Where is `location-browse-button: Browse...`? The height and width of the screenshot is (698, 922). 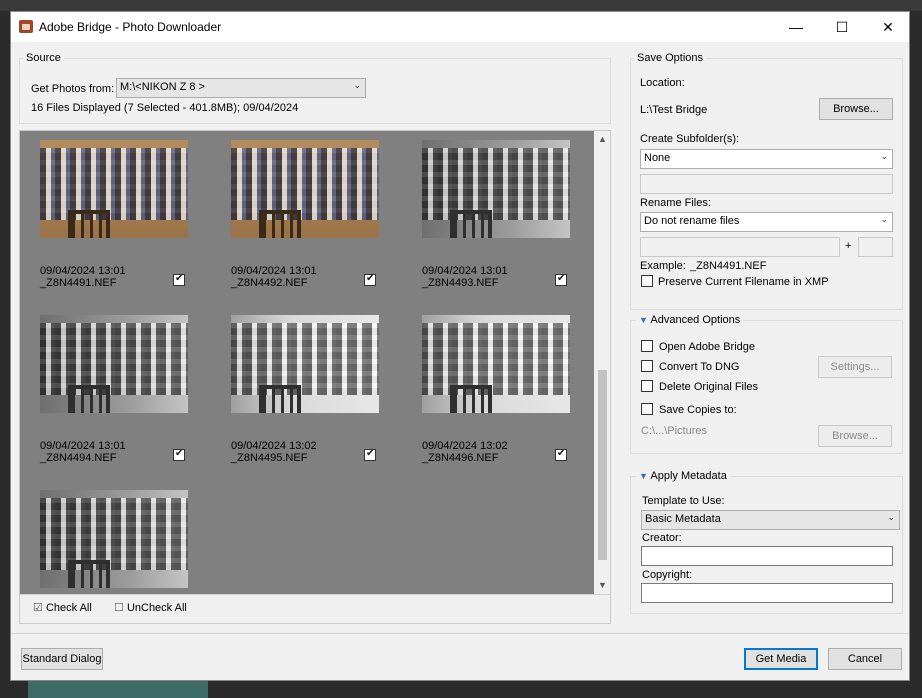
location-browse-button: Browse... is located at coordinates (856, 109).